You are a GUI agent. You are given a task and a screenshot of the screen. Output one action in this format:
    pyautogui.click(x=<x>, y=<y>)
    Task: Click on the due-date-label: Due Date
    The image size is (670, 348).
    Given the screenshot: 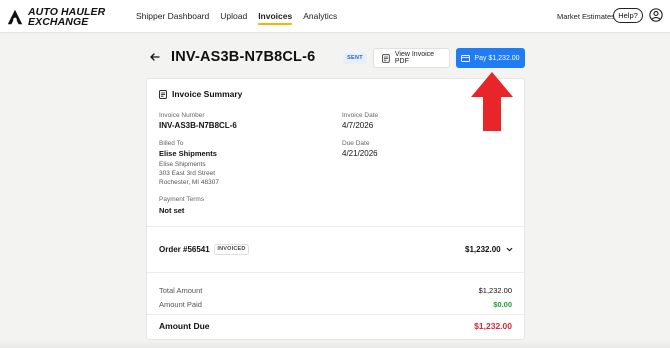 What is the action you would take?
    pyautogui.click(x=356, y=143)
    